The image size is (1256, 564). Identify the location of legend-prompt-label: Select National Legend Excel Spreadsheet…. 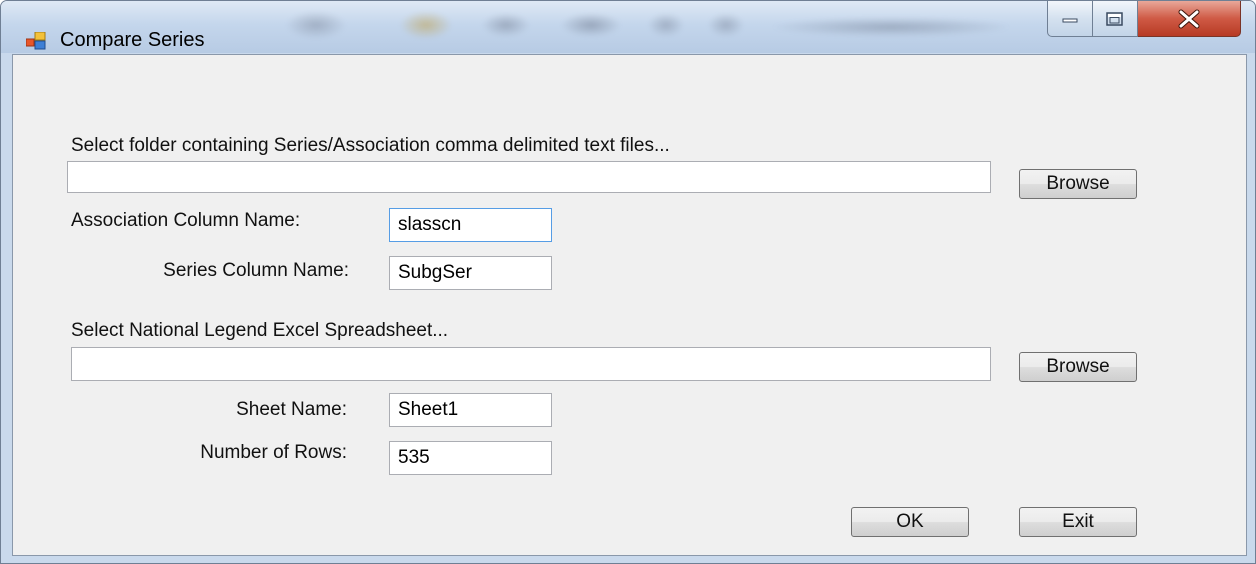
(260, 330).